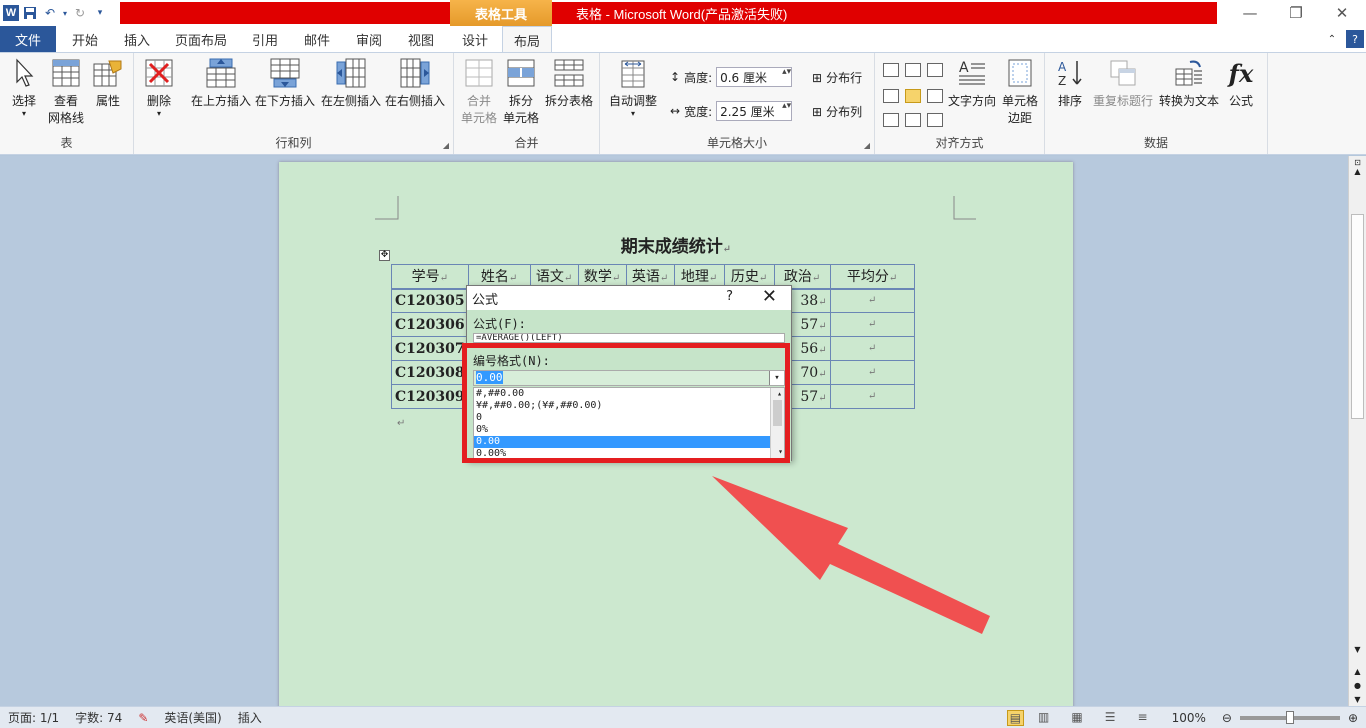 The image size is (1366, 728). I want to click on scroll-thumb, so click(1357, 316).